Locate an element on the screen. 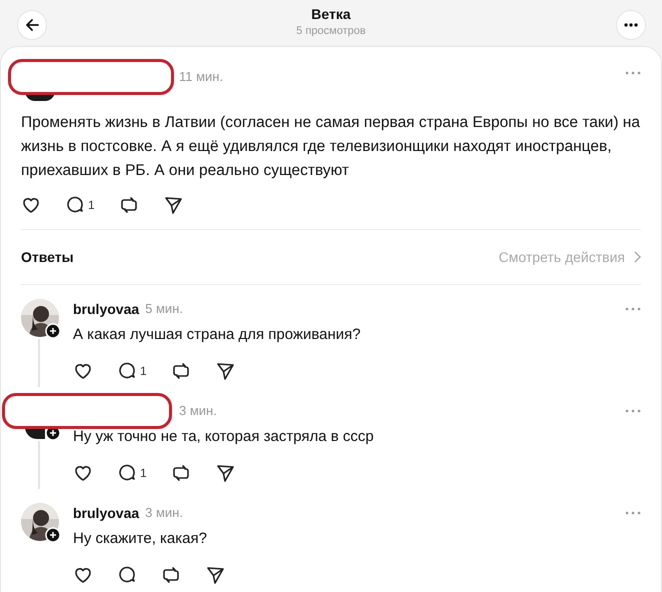  reply-text: А какая лучшая страна для проживания? is located at coordinates (217, 335).